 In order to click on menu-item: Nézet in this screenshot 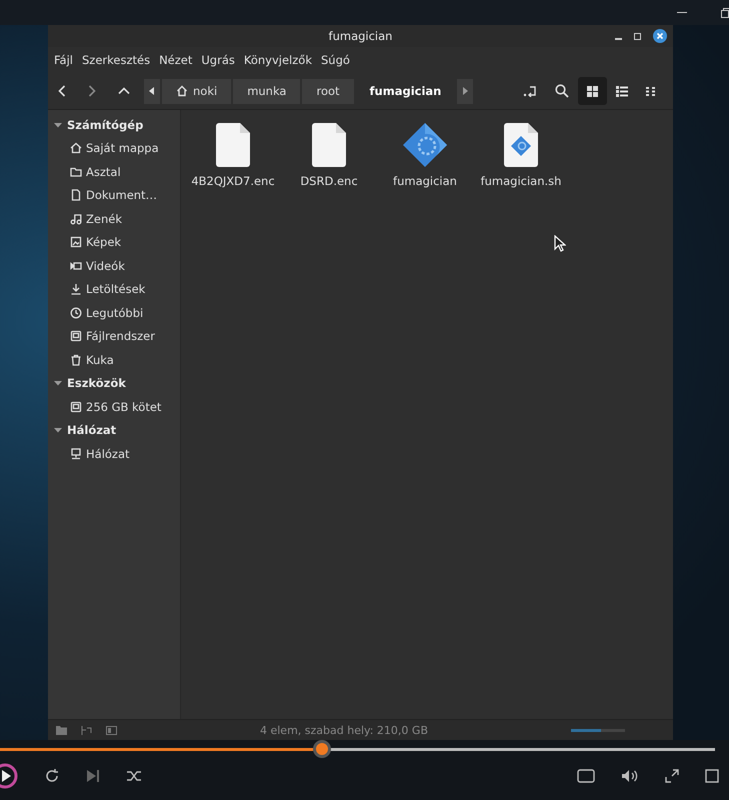, I will do `click(175, 60)`.